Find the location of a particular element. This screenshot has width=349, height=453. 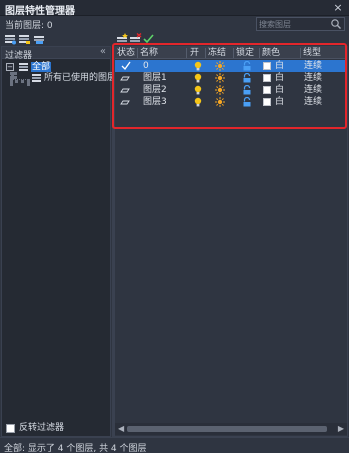

search-box is located at coordinates (300, 24).